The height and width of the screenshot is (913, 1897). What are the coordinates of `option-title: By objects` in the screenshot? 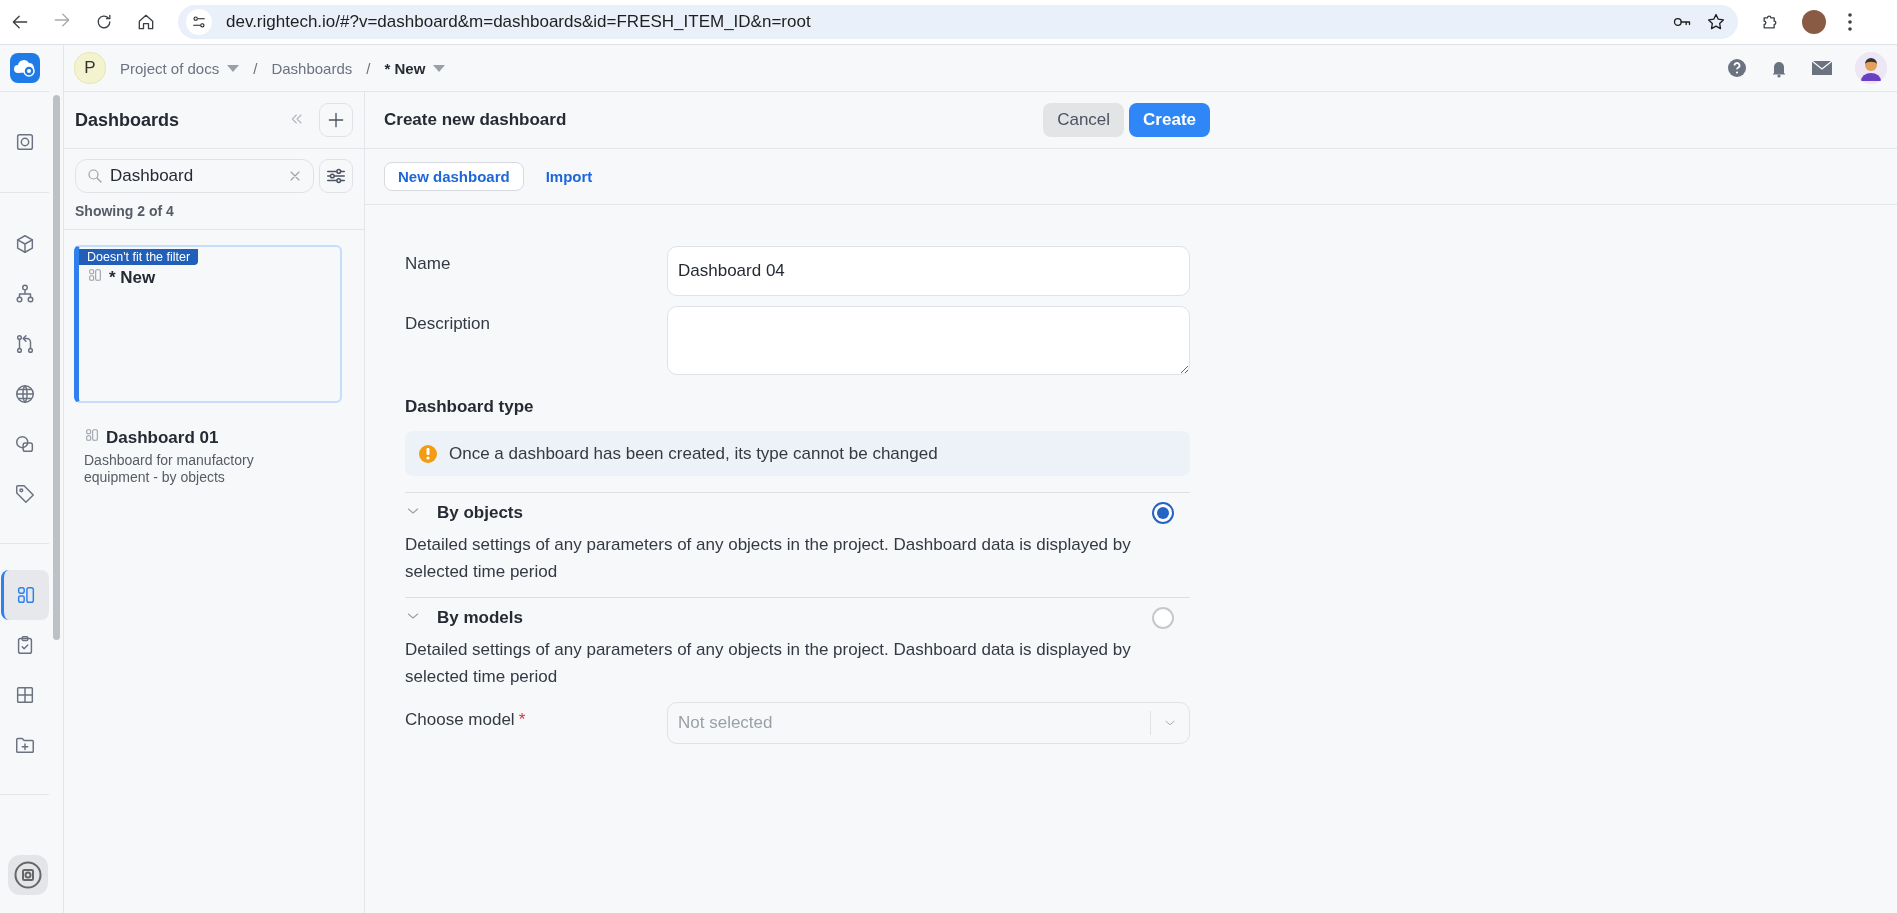 It's located at (480, 513).